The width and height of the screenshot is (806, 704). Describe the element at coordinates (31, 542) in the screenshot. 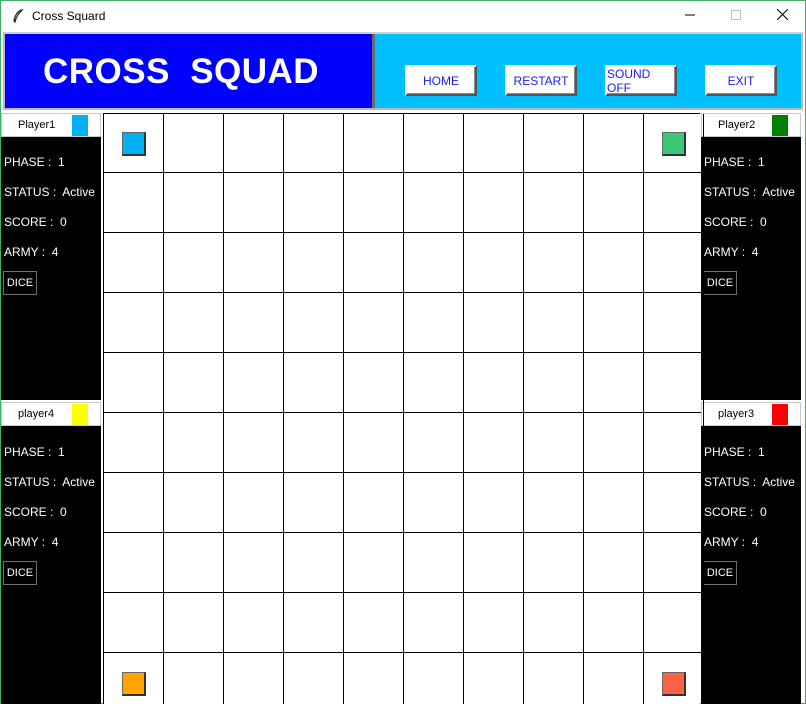

I see `player4-army: ARMY : 4` at that location.